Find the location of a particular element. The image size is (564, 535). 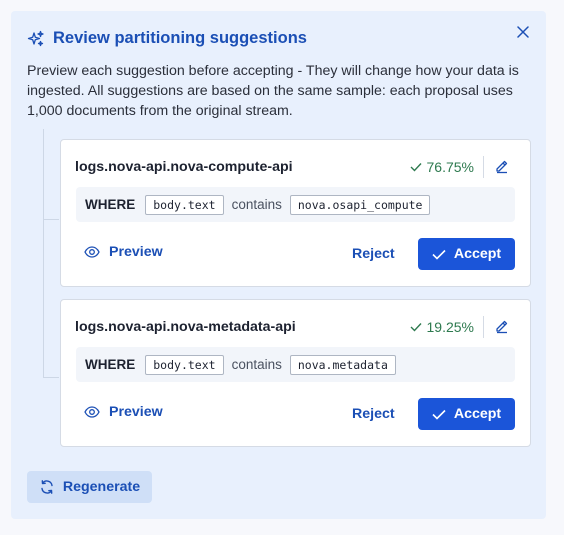

close-button is located at coordinates (523, 32).